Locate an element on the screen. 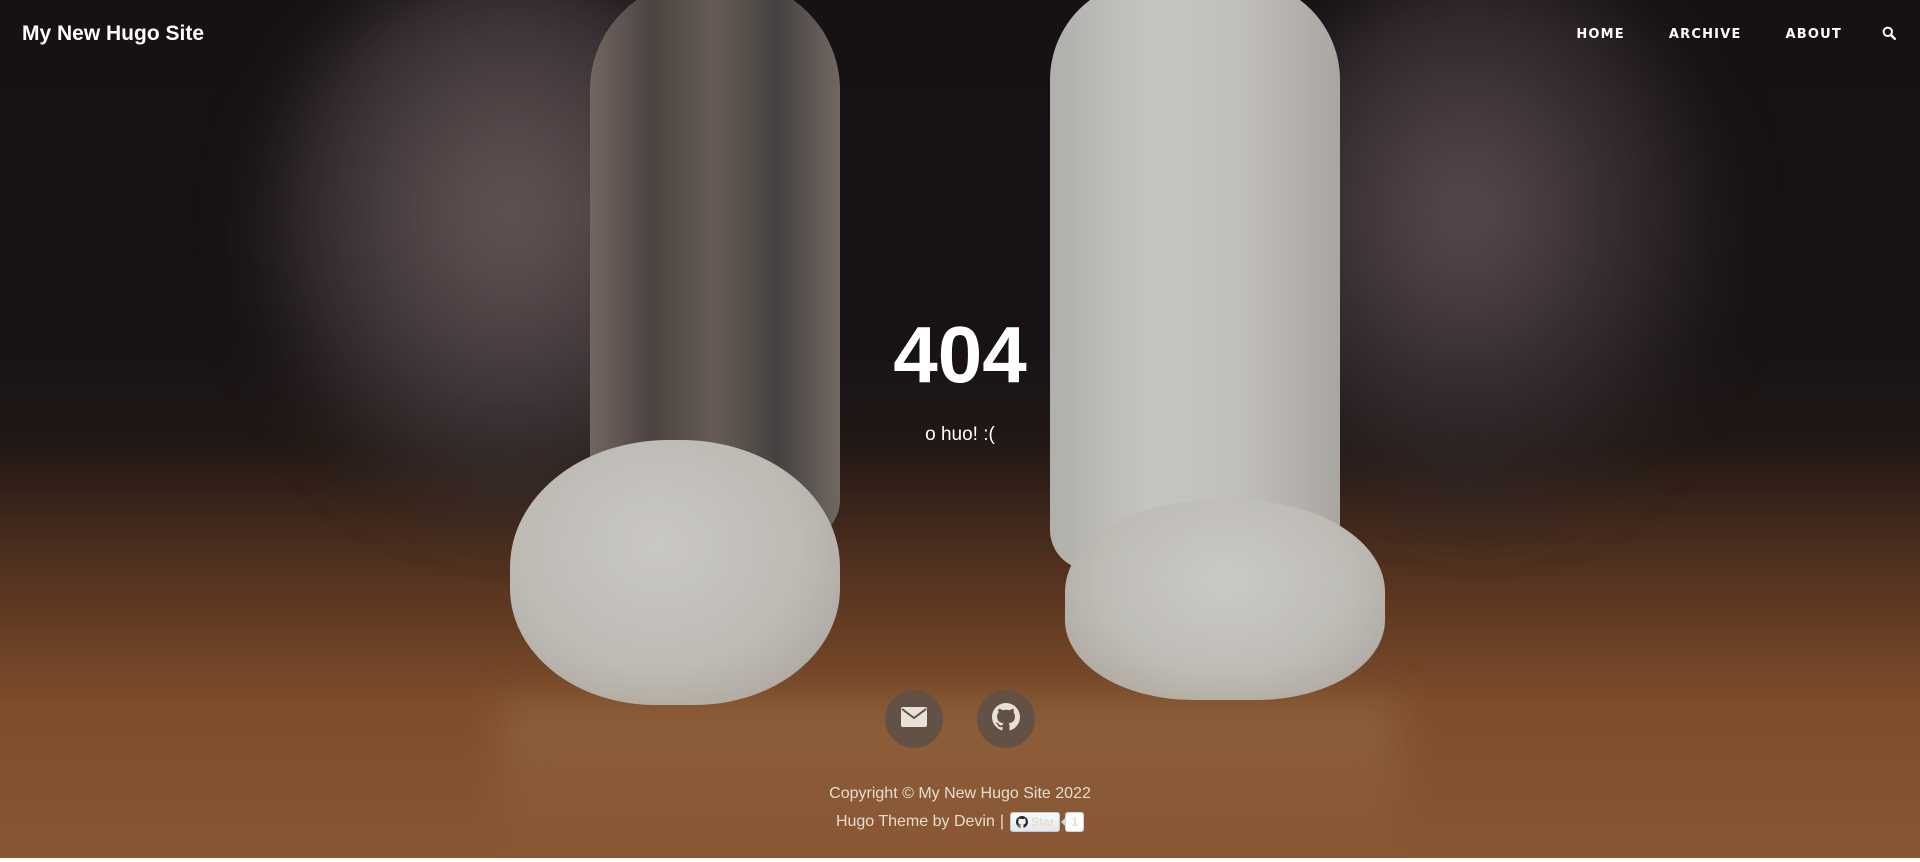  star-label: Star is located at coordinates (1043, 822).